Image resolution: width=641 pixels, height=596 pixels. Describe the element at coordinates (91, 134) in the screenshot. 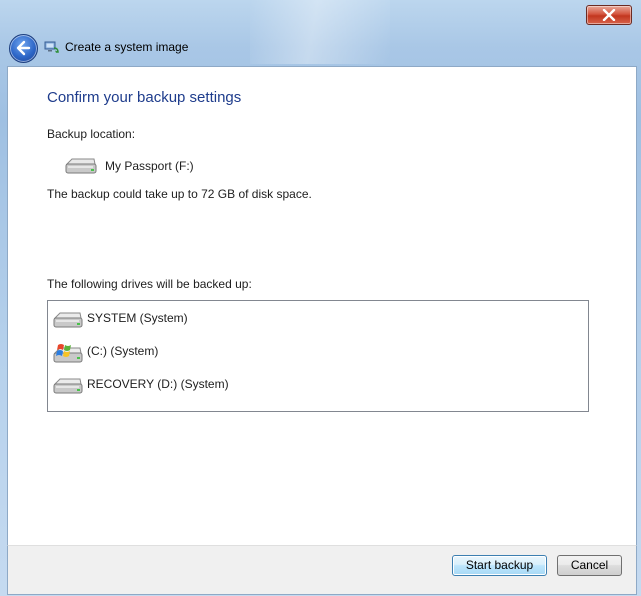

I see `backup-location-label: Backup location:` at that location.